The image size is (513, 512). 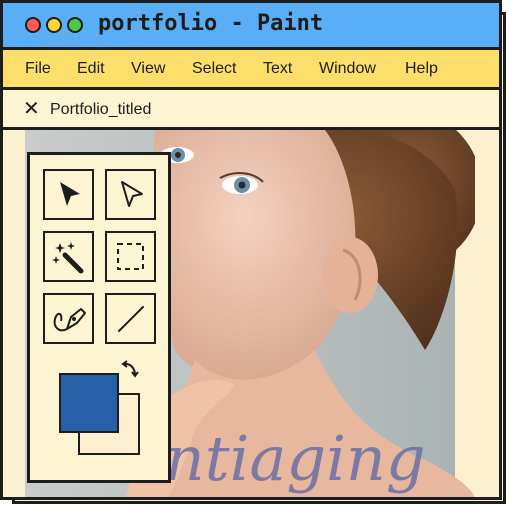 What do you see at coordinates (54, 25) in the screenshot?
I see `minimize-window-button` at bounding box center [54, 25].